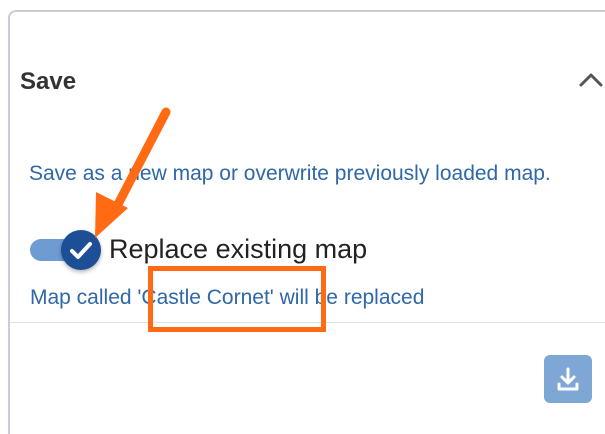 The height and width of the screenshot is (434, 605). I want to click on panel-title: Save, so click(48, 81).